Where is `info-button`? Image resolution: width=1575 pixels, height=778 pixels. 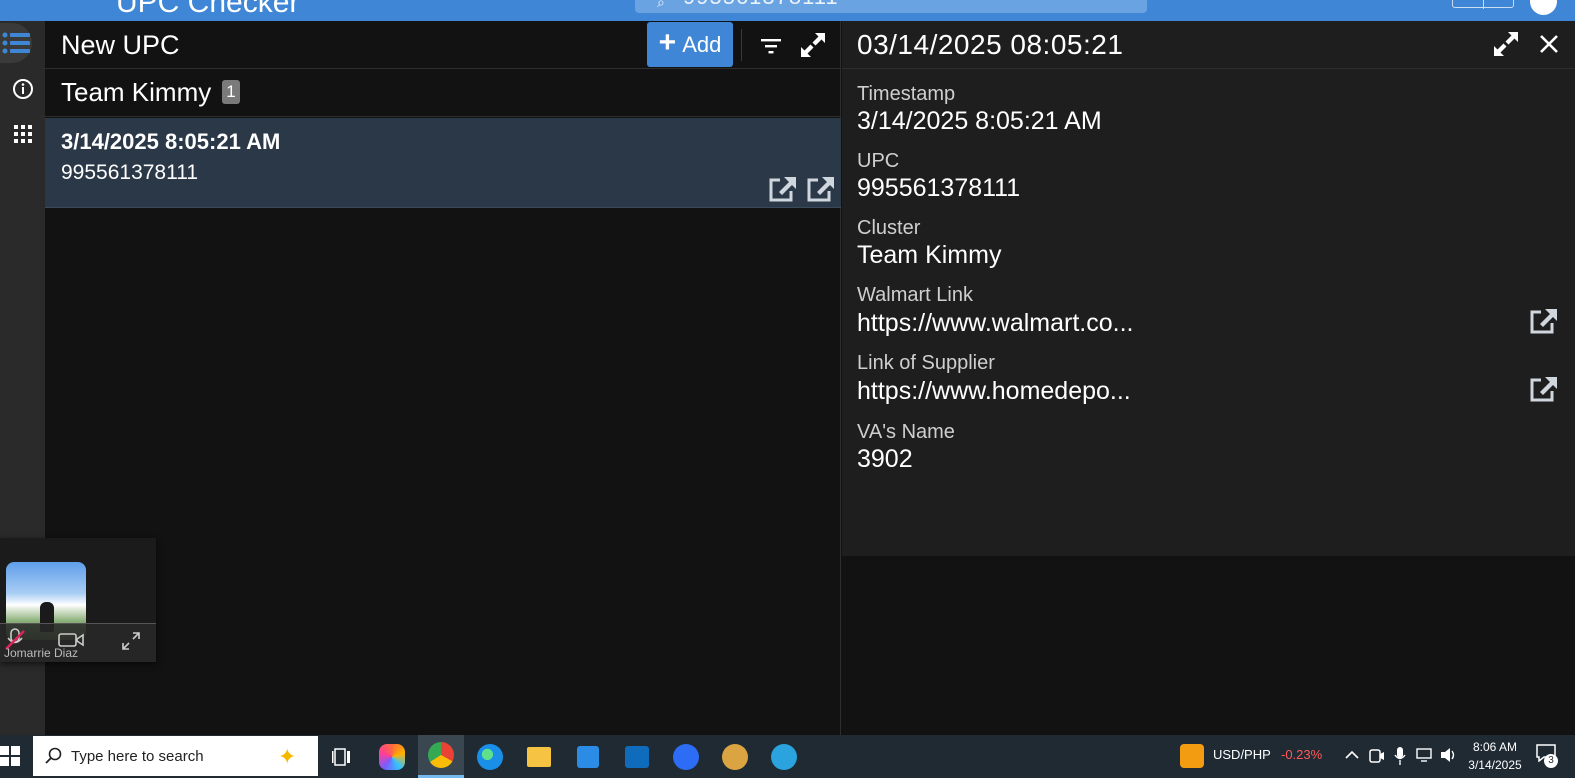
info-button is located at coordinates (22, 89).